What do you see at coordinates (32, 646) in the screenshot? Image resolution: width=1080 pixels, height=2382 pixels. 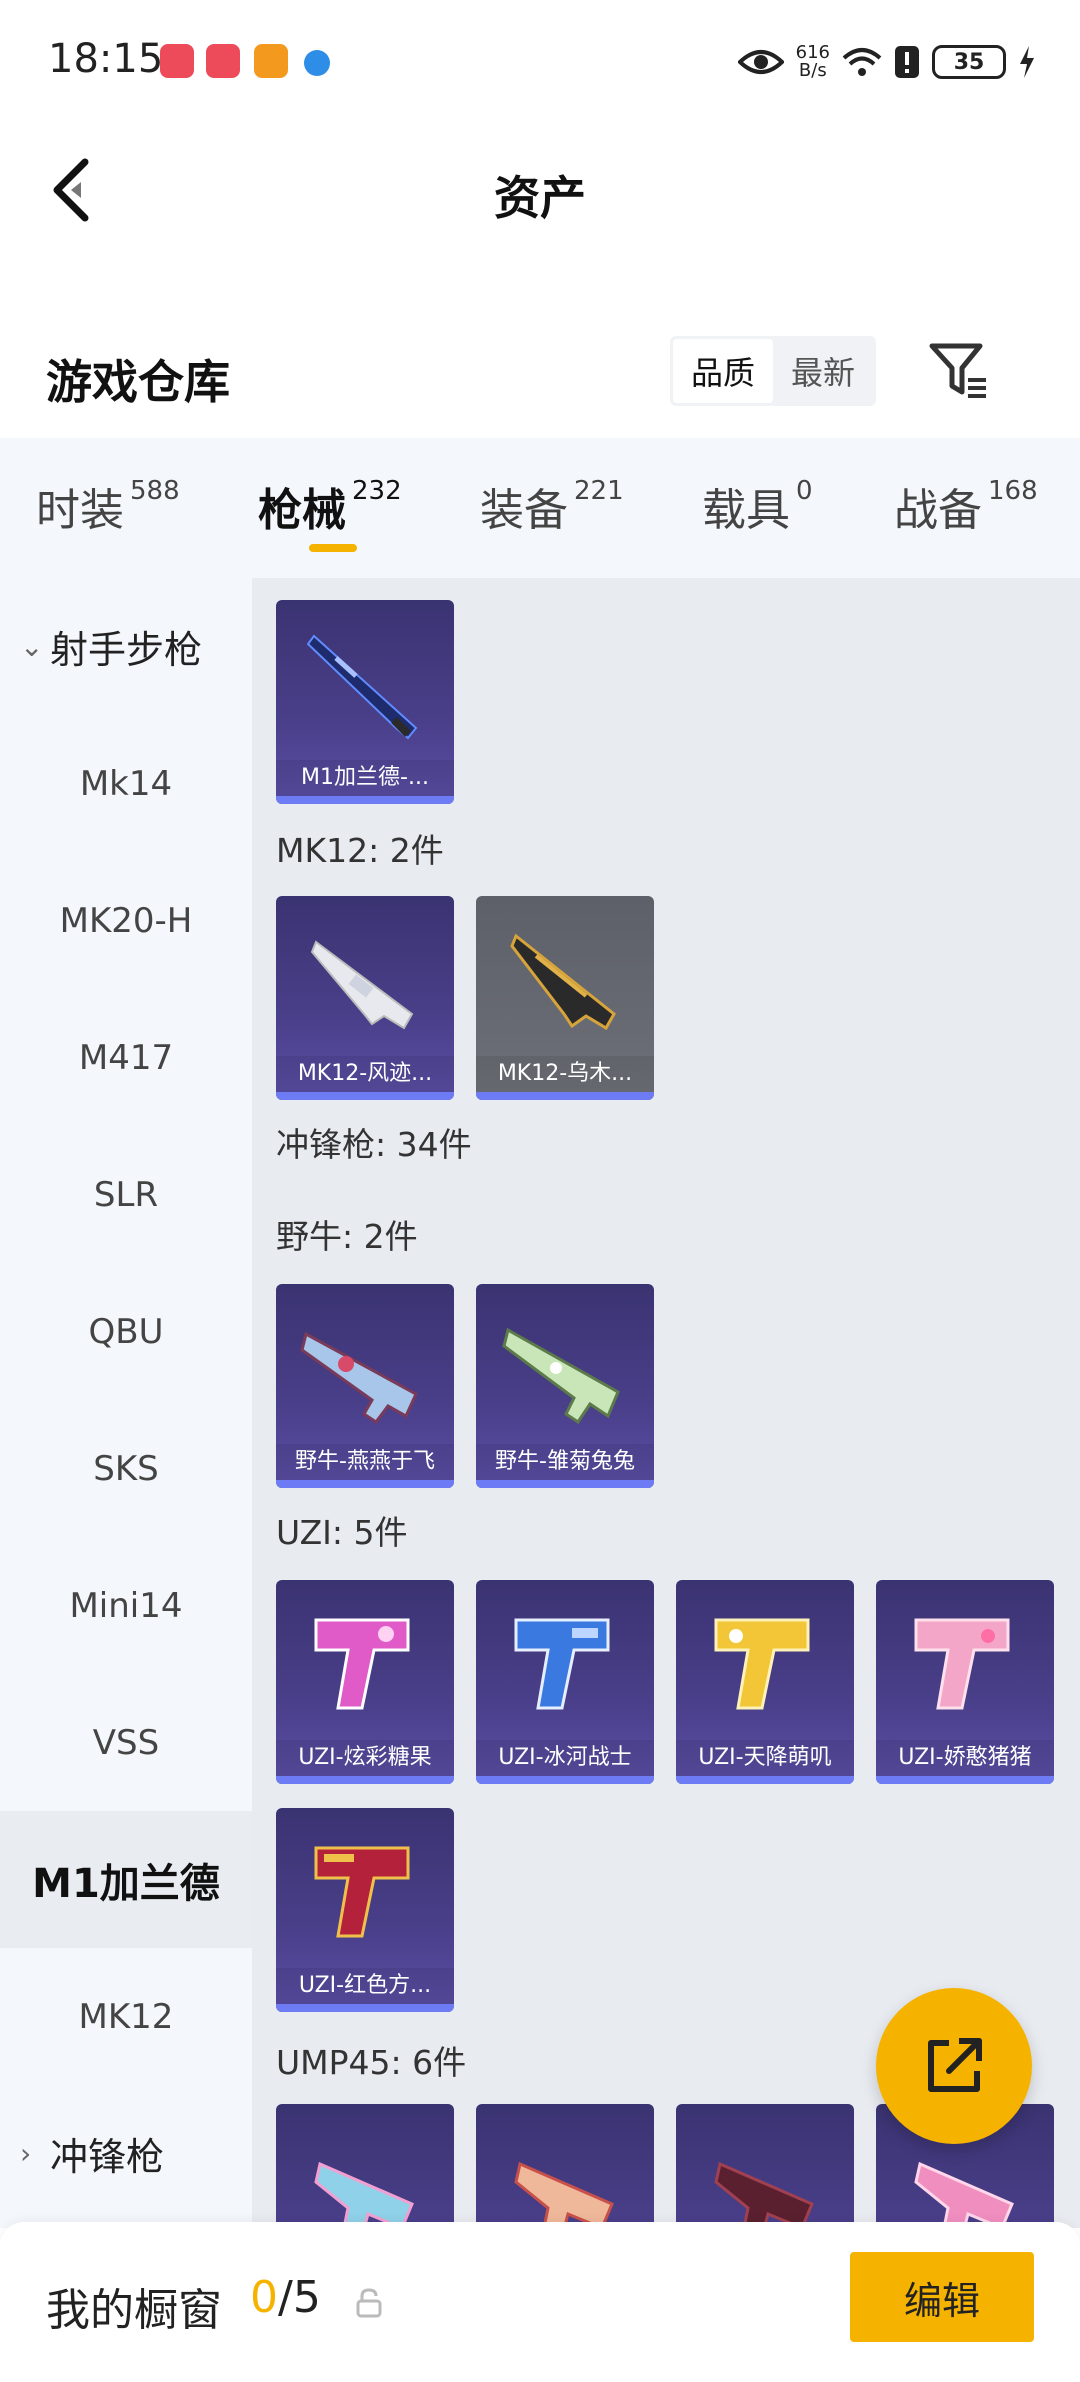 I see `chevron-down-icon: ⌄` at bounding box center [32, 646].